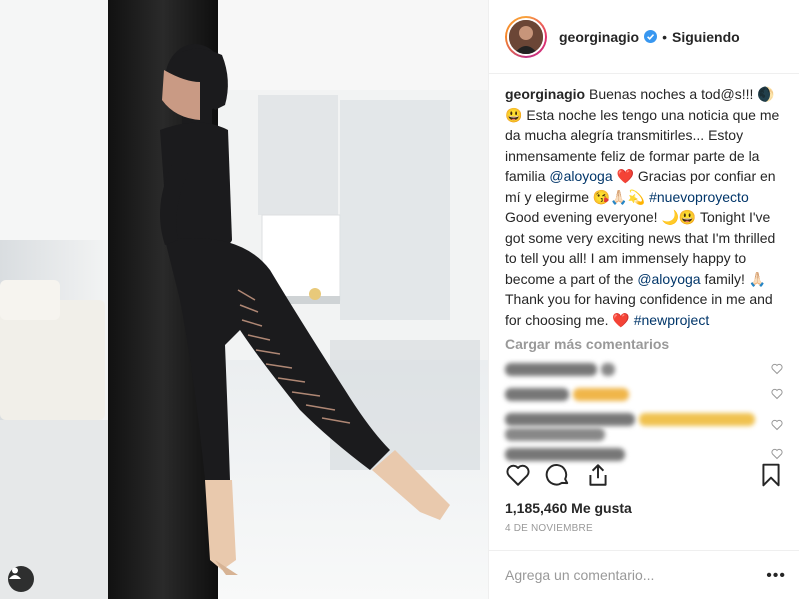 This screenshot has width=799, height=599. What do you see at coordinates (549, 528) in the screenshot?
I see `post-date: 4 DE NOVIEMBRE` at bounding box center [549, 528].